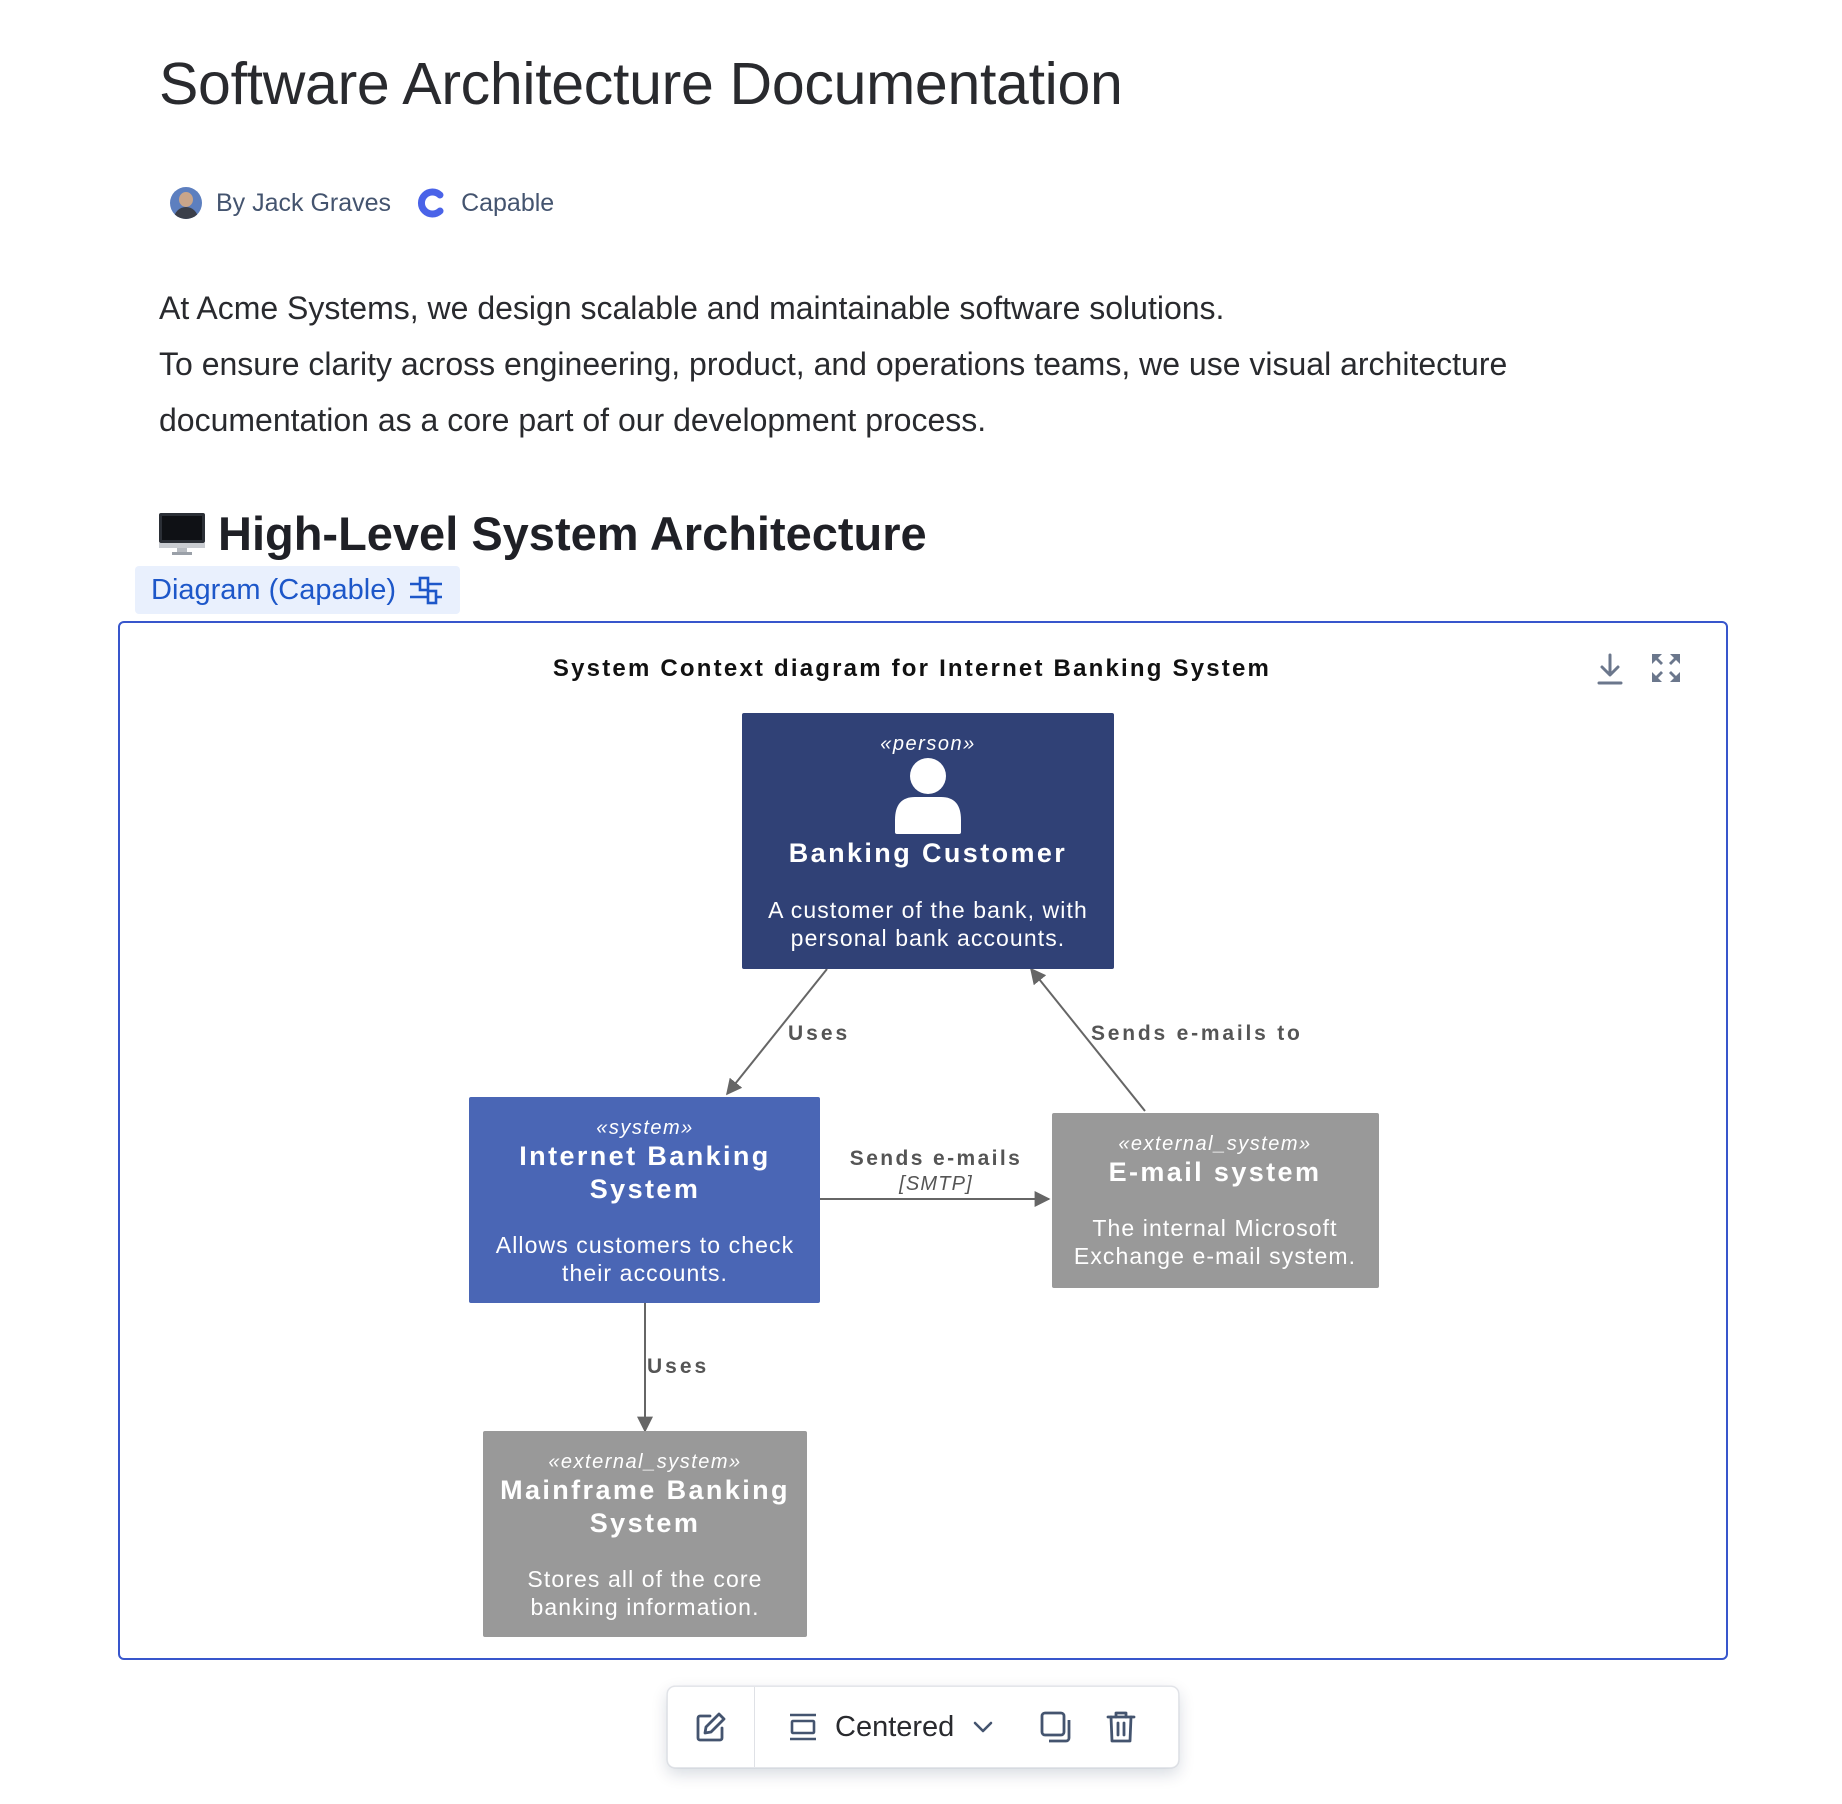  I want to click on edit-button, so click(711, 1727).